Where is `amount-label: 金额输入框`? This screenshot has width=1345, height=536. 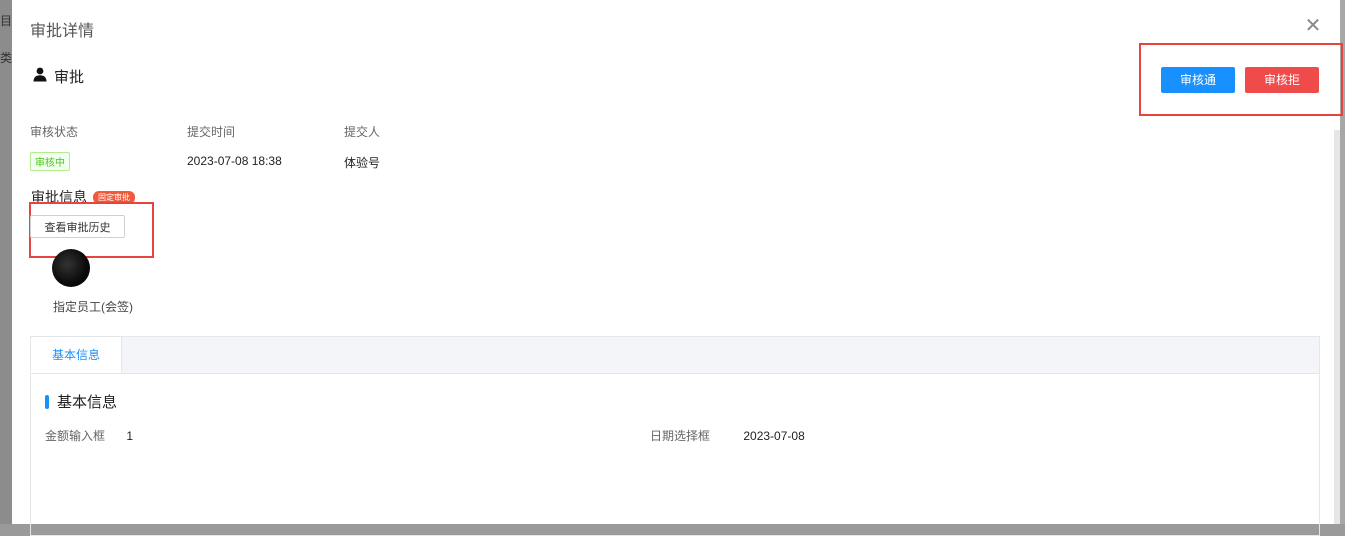 amount-label: 金额输入框 is located at coordinates (75, 436).